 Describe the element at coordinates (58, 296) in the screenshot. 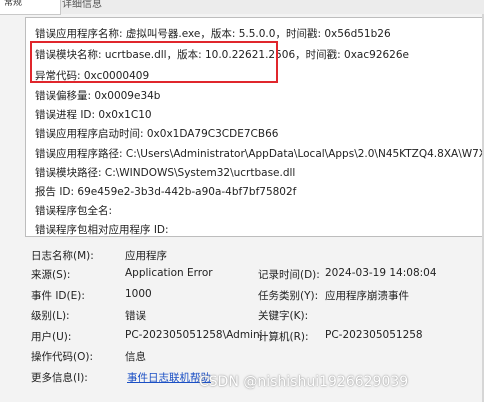

I see `event-id-label: 事件 ID(E):` at that location.